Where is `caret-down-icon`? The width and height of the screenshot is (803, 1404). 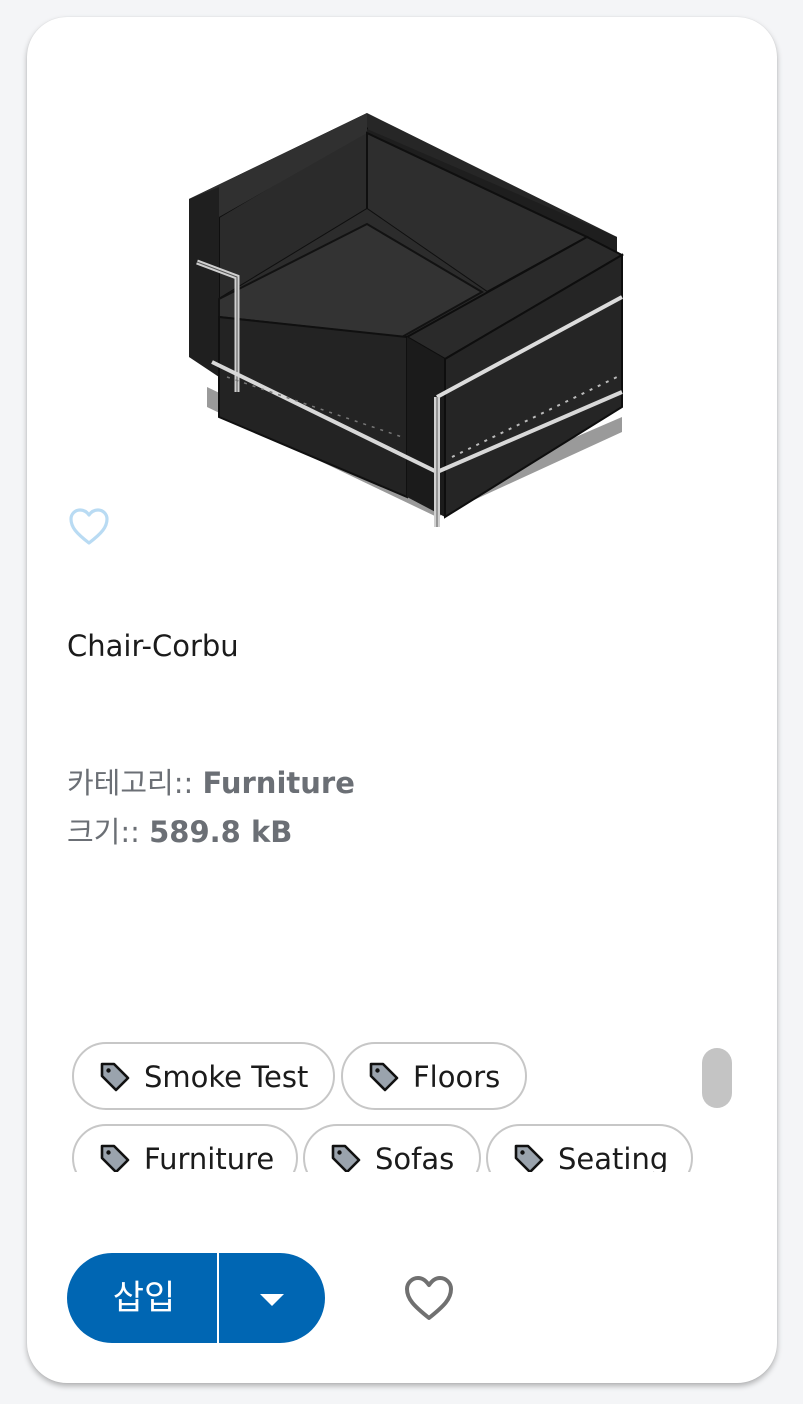 caret-down-icon is located at coordinates (272, 1300).